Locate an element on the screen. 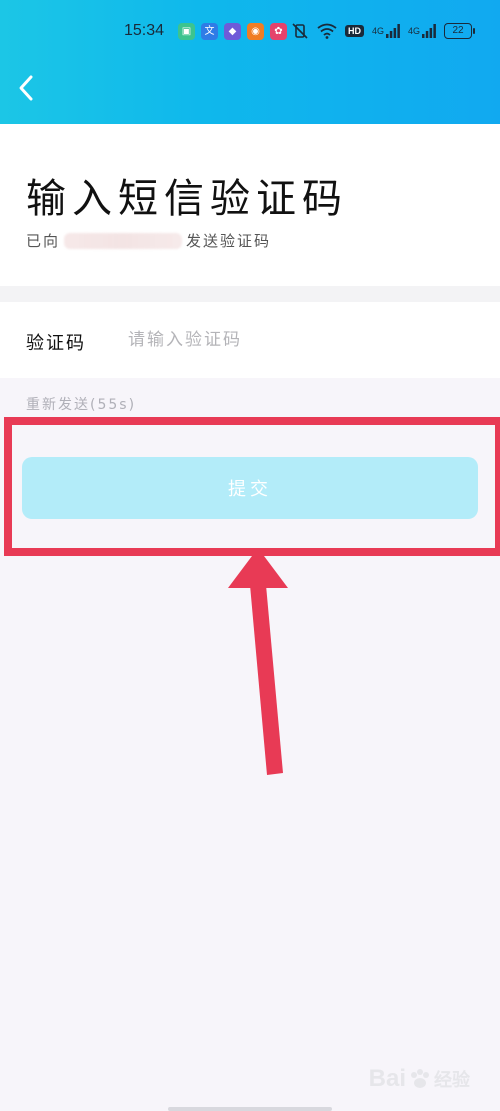  subtitle-suffix: 发送验证码 is located at coordinates (229, 241).